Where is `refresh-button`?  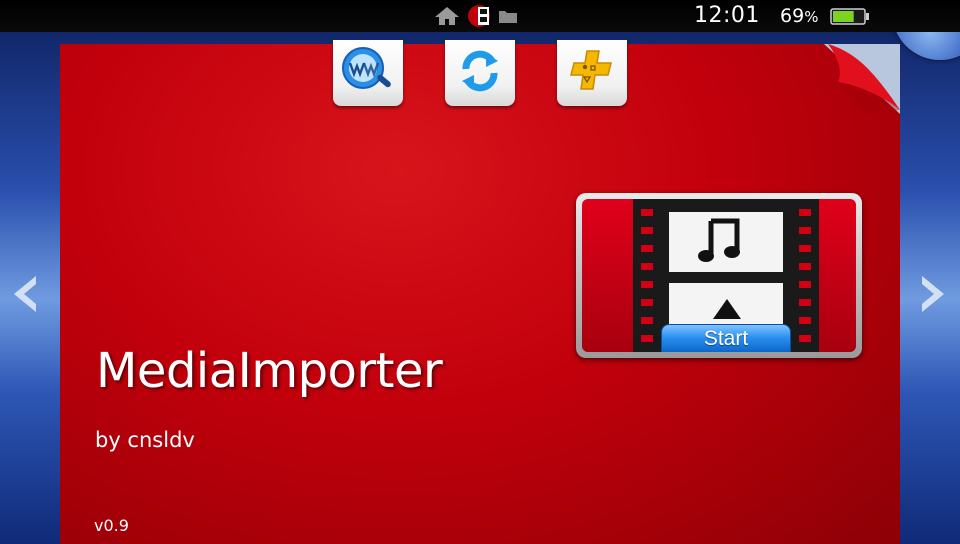
refresh-button is located at coordinates (480, 73).